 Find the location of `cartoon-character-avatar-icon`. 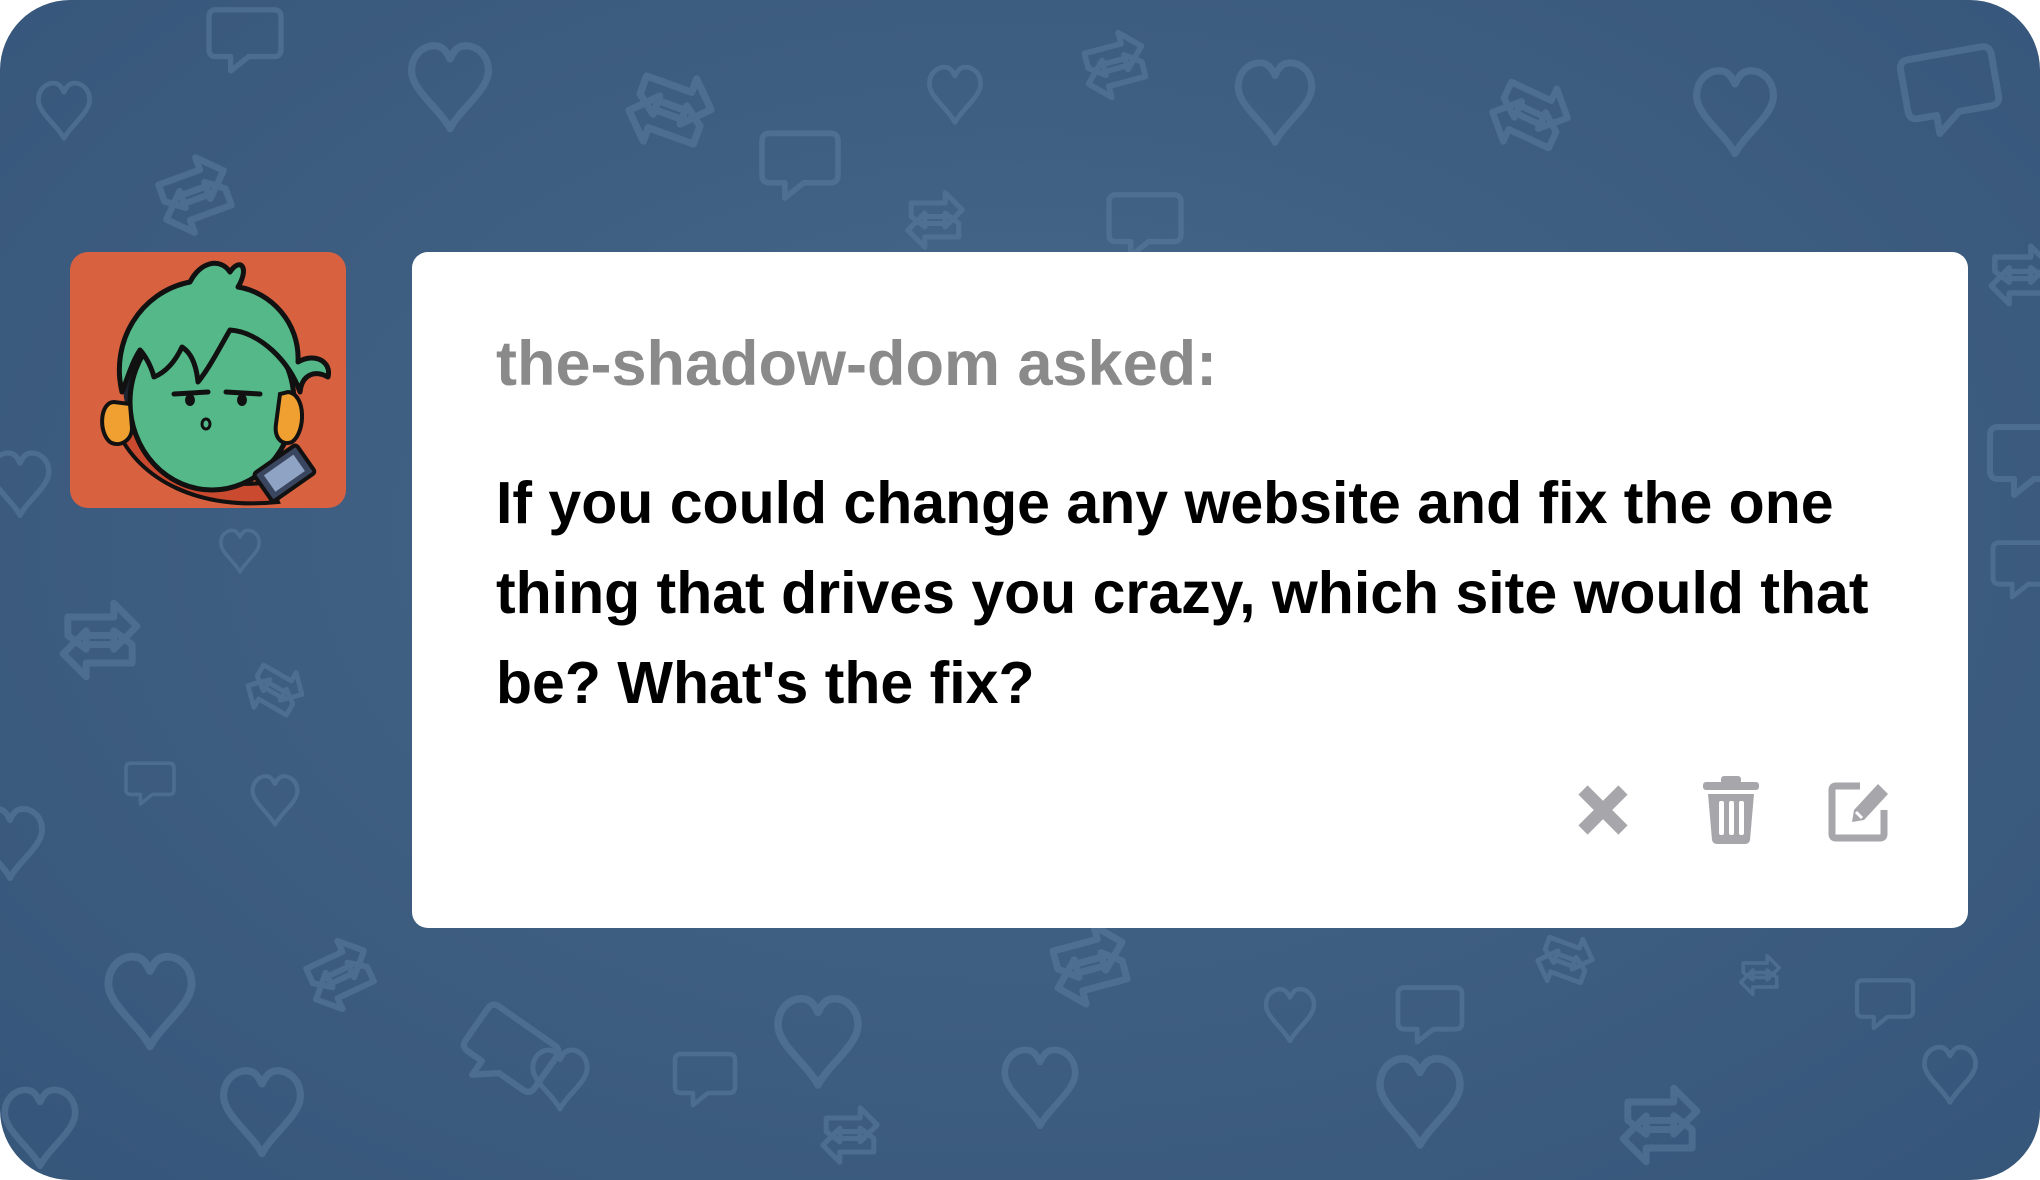

cartoon-character-avatar-icon is located at coordinates (216, 383).